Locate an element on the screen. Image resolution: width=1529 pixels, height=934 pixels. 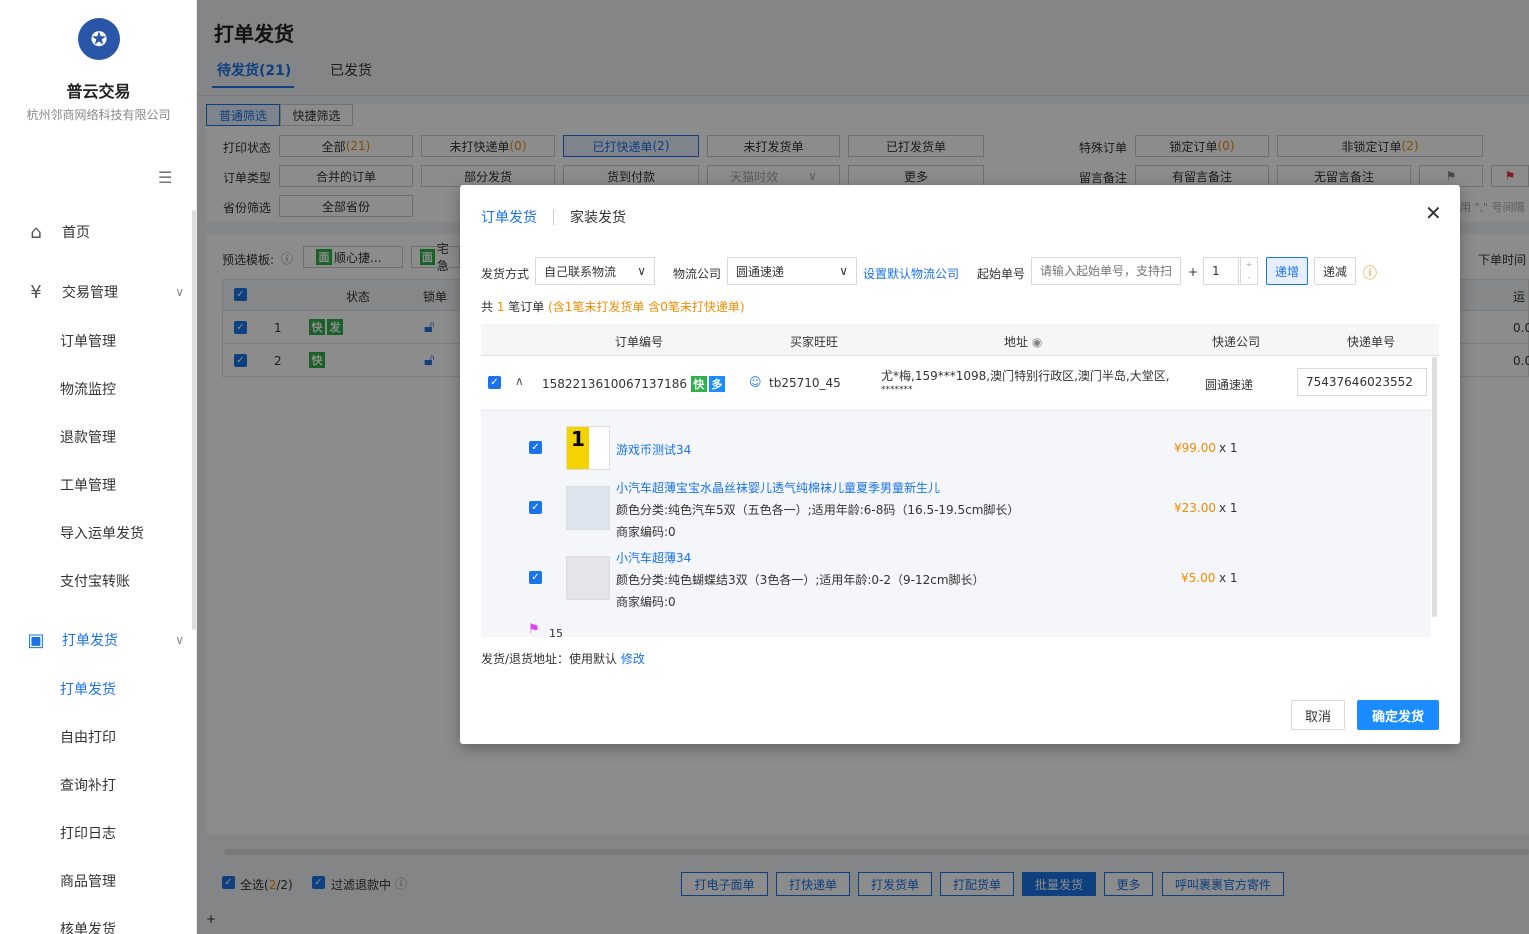
menu-collapse-icon: ☰ is located at coordinates (168, 178).